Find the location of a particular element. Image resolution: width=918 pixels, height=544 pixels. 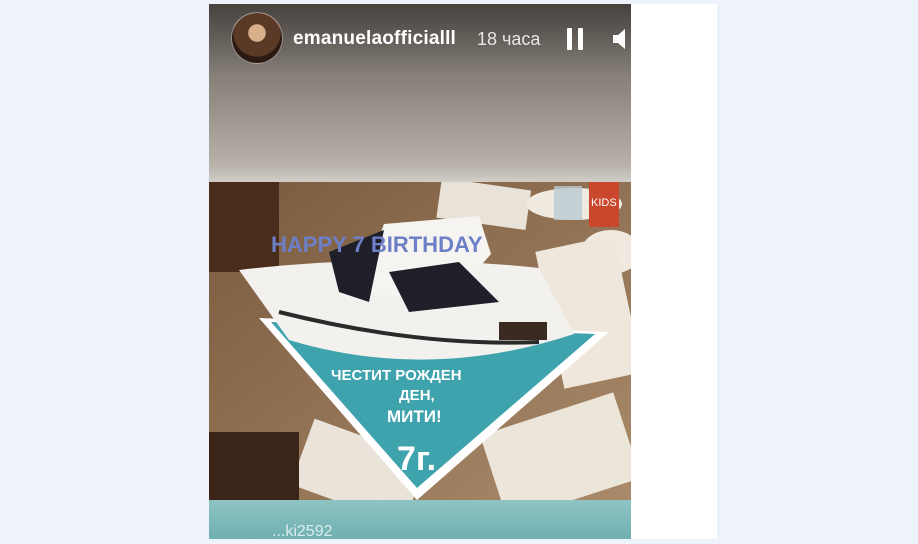

cake-age: 7г. is located at coordinates (416, 459).